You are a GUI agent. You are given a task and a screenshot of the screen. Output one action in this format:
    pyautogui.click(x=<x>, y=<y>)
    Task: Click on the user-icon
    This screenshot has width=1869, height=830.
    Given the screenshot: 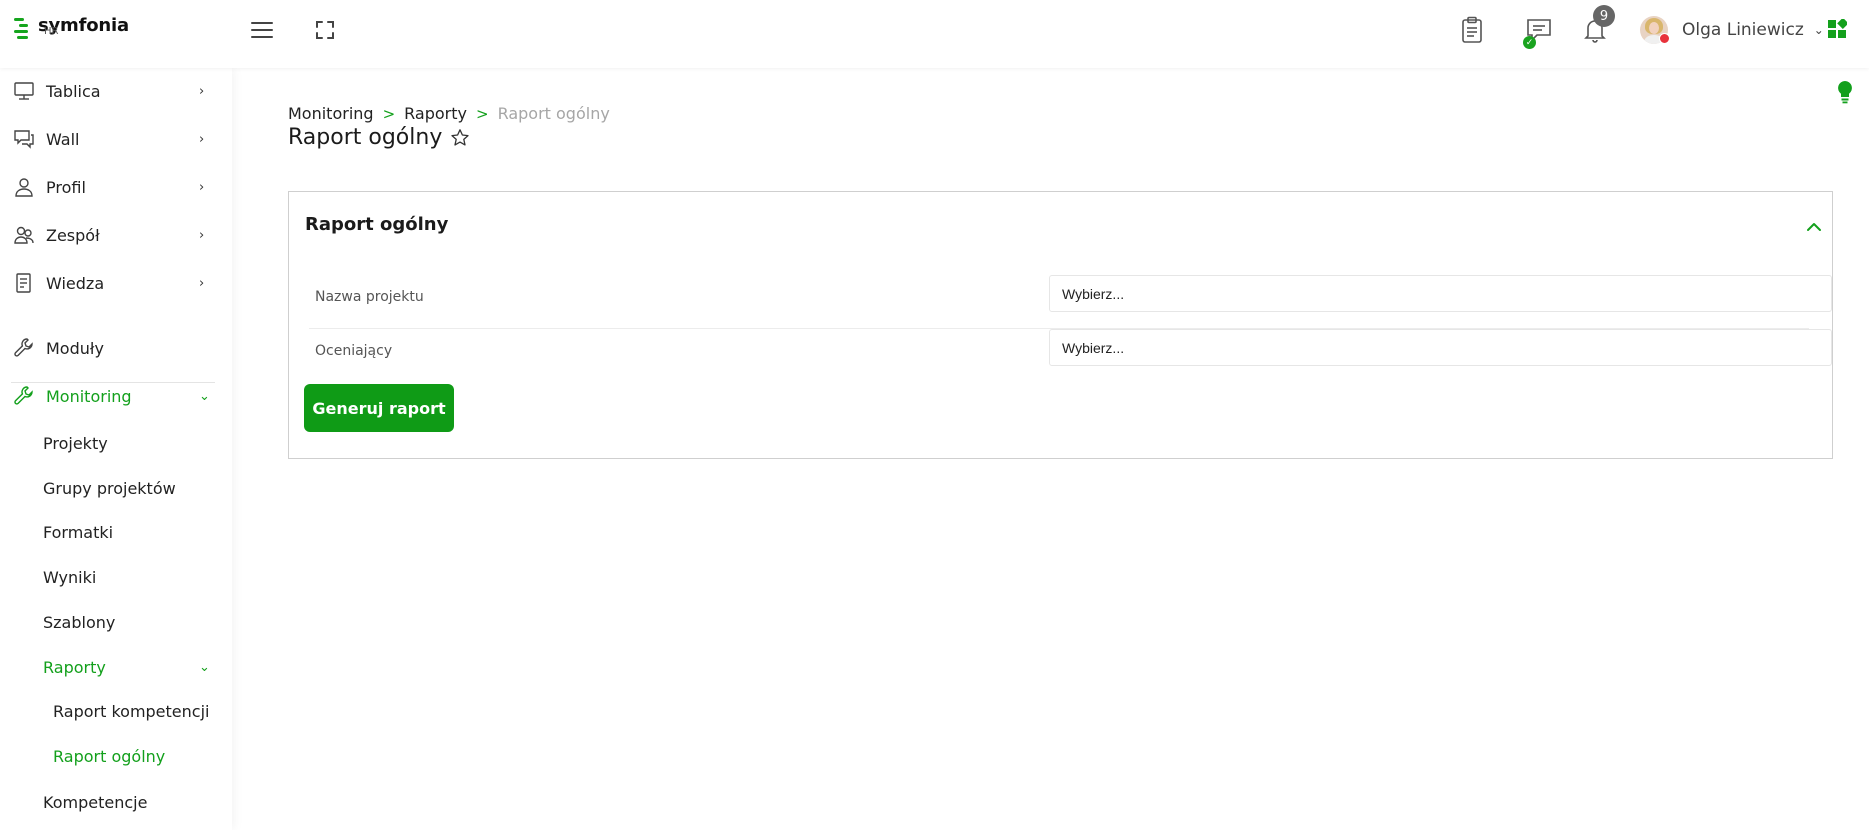 What is the action you would take?
    pyautogui.click(x=24, y=187)
    